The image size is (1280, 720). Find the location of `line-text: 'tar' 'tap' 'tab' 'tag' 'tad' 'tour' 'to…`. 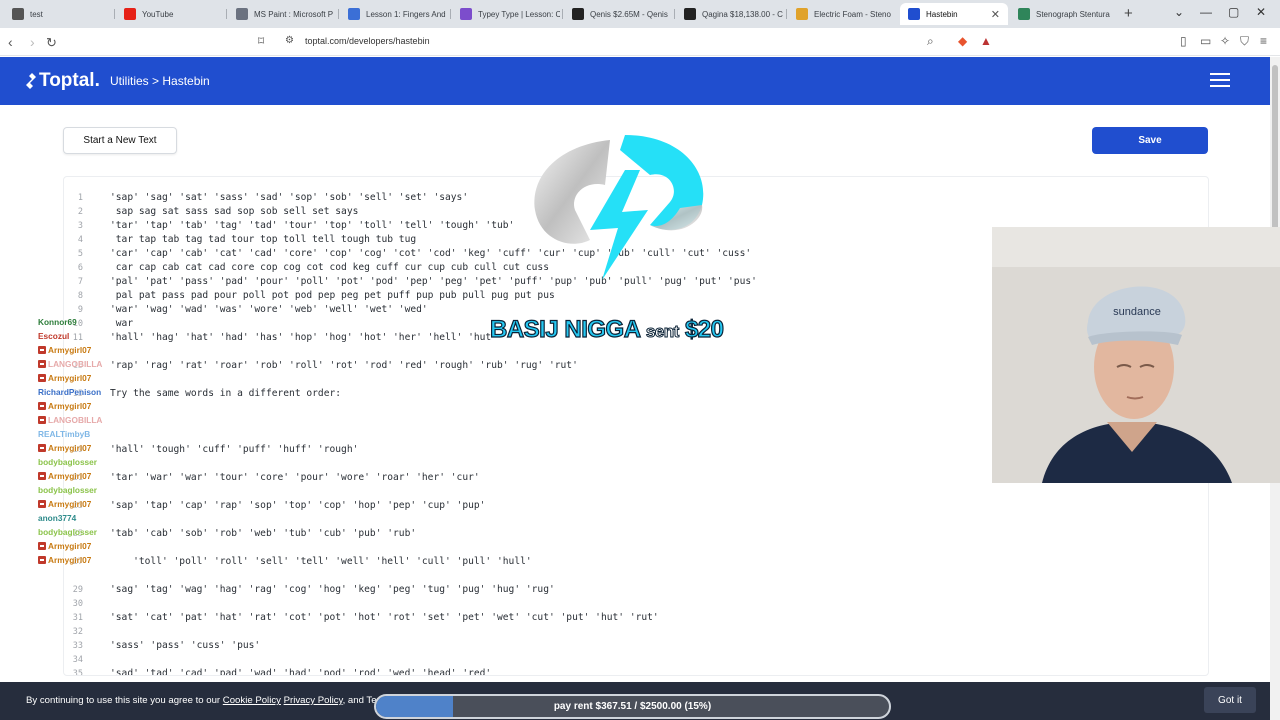

line-text: 'tar' 'tap' 'tab' 'tag' 'tad' 'tour' 'to… is located at coordinates (312, 225).